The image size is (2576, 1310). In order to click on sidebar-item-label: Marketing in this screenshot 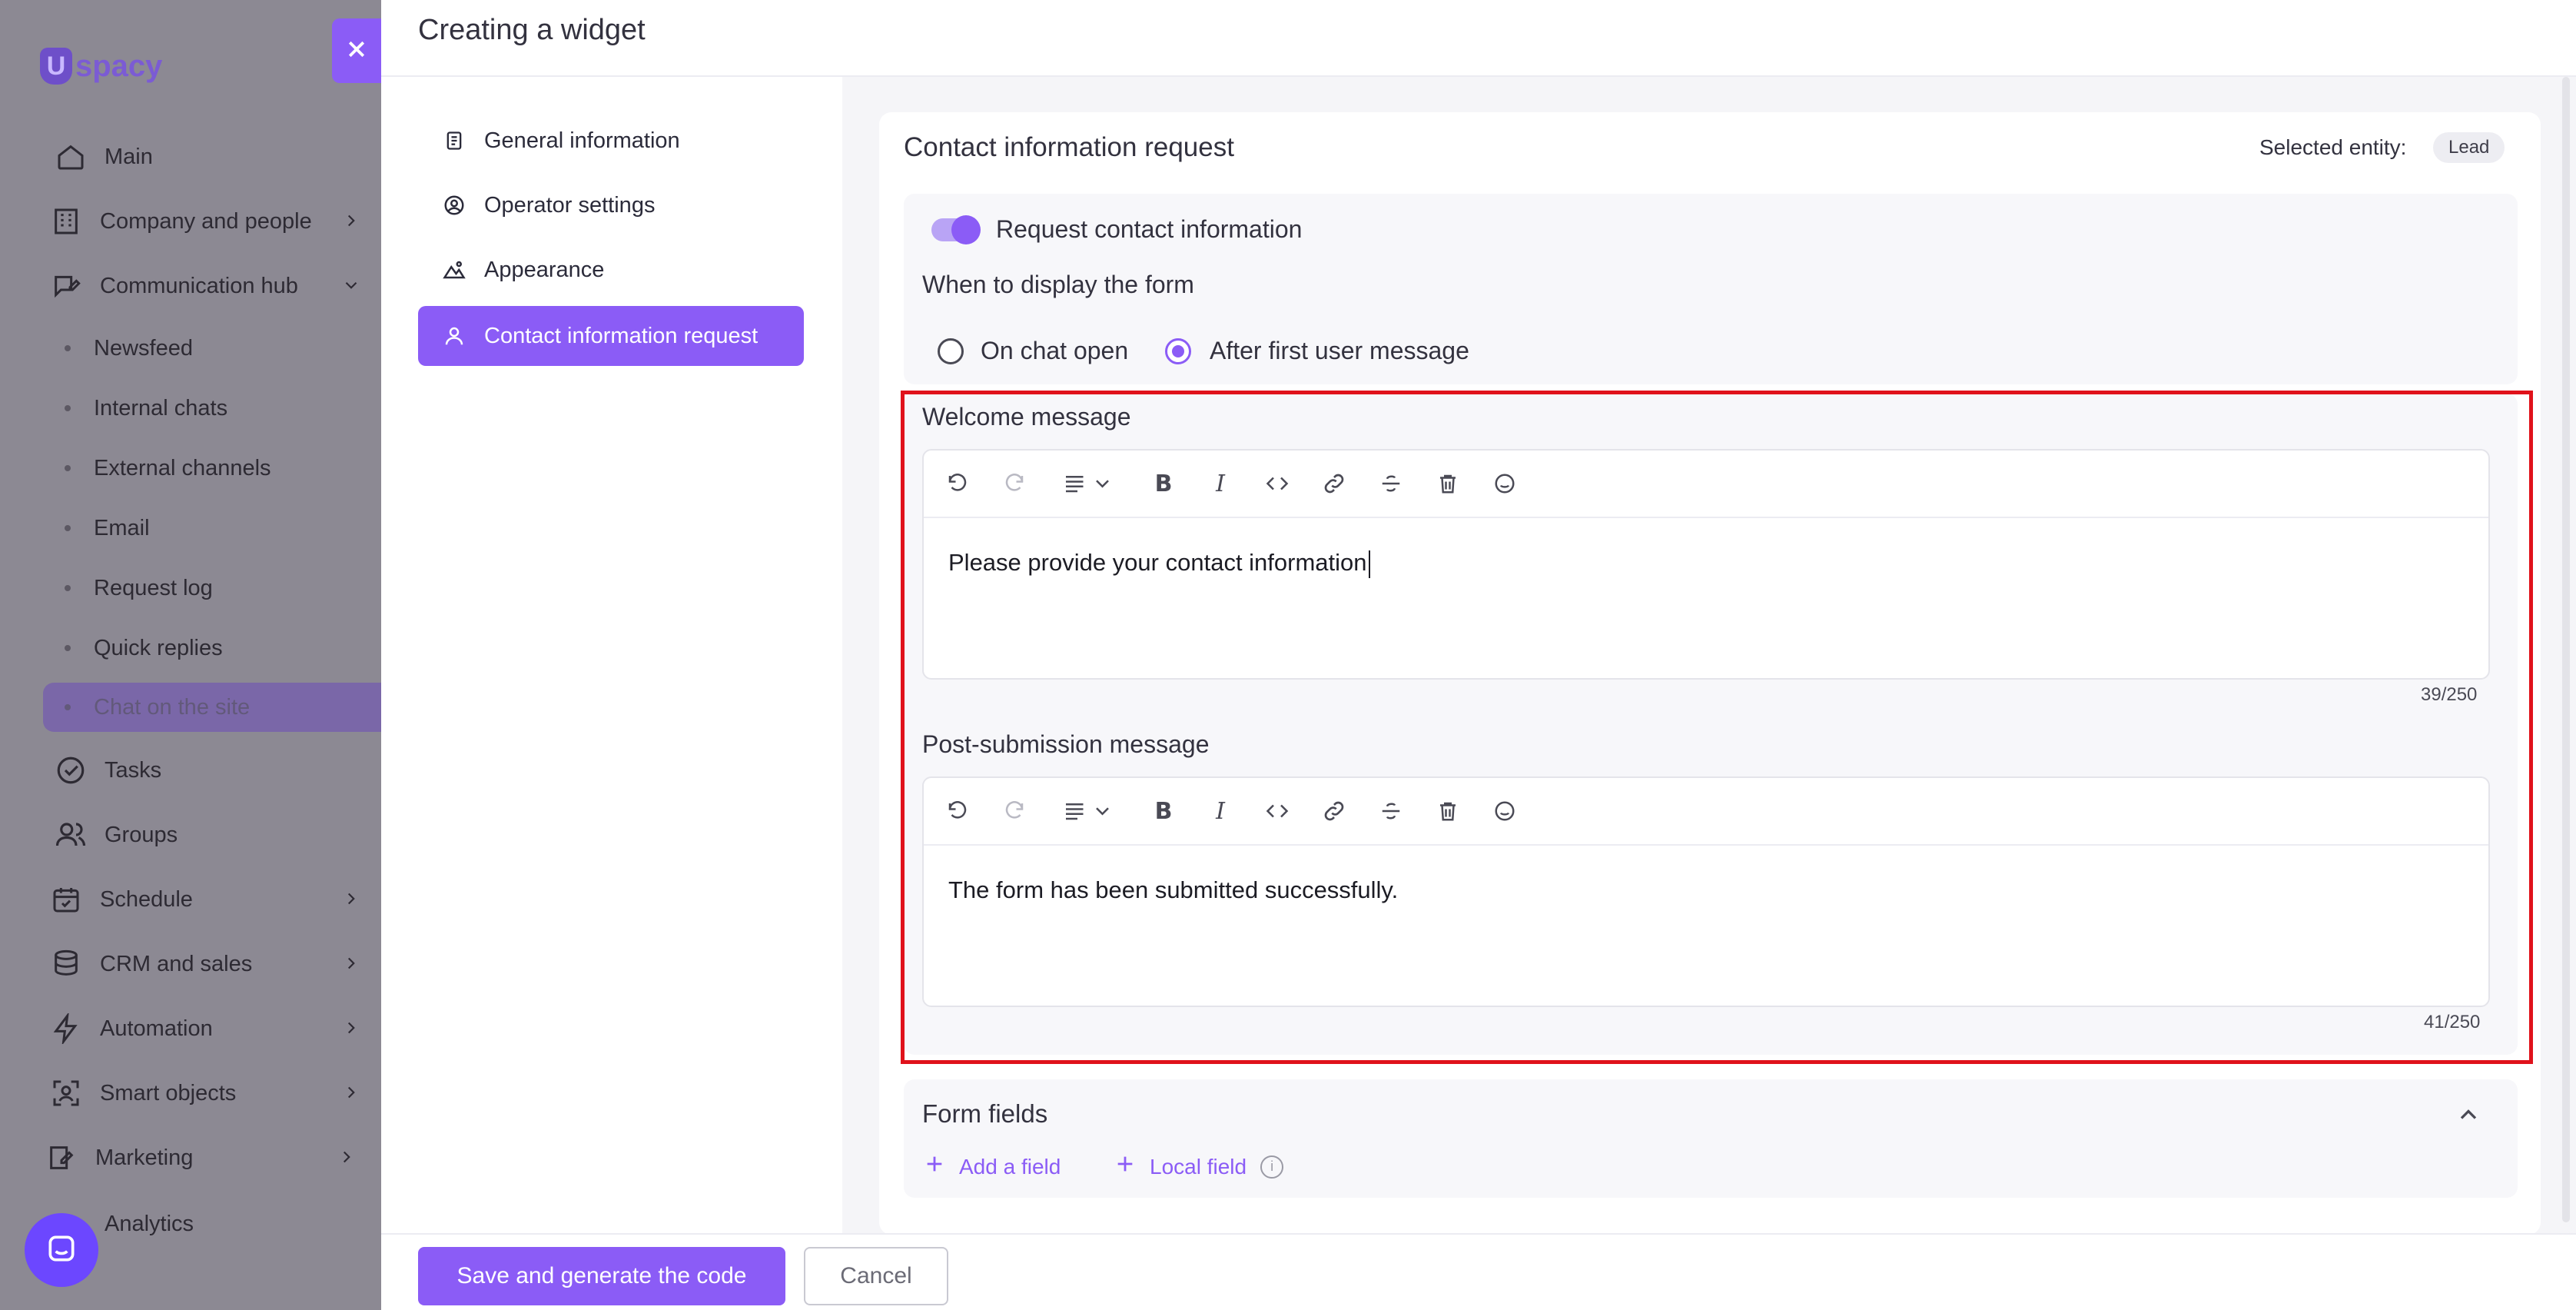, I will do `click(144, 1157)`.